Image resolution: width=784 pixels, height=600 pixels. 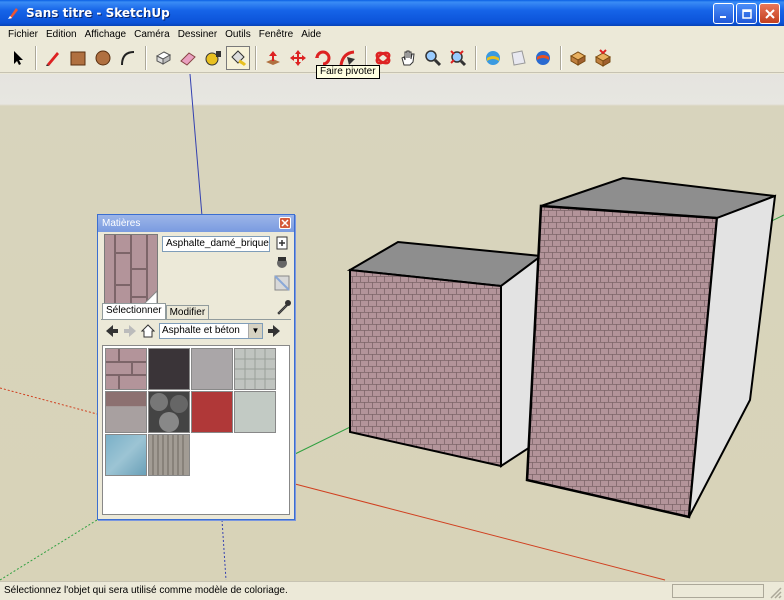 I want to click on menu-edition: Edition, so click(x=61, y=34).